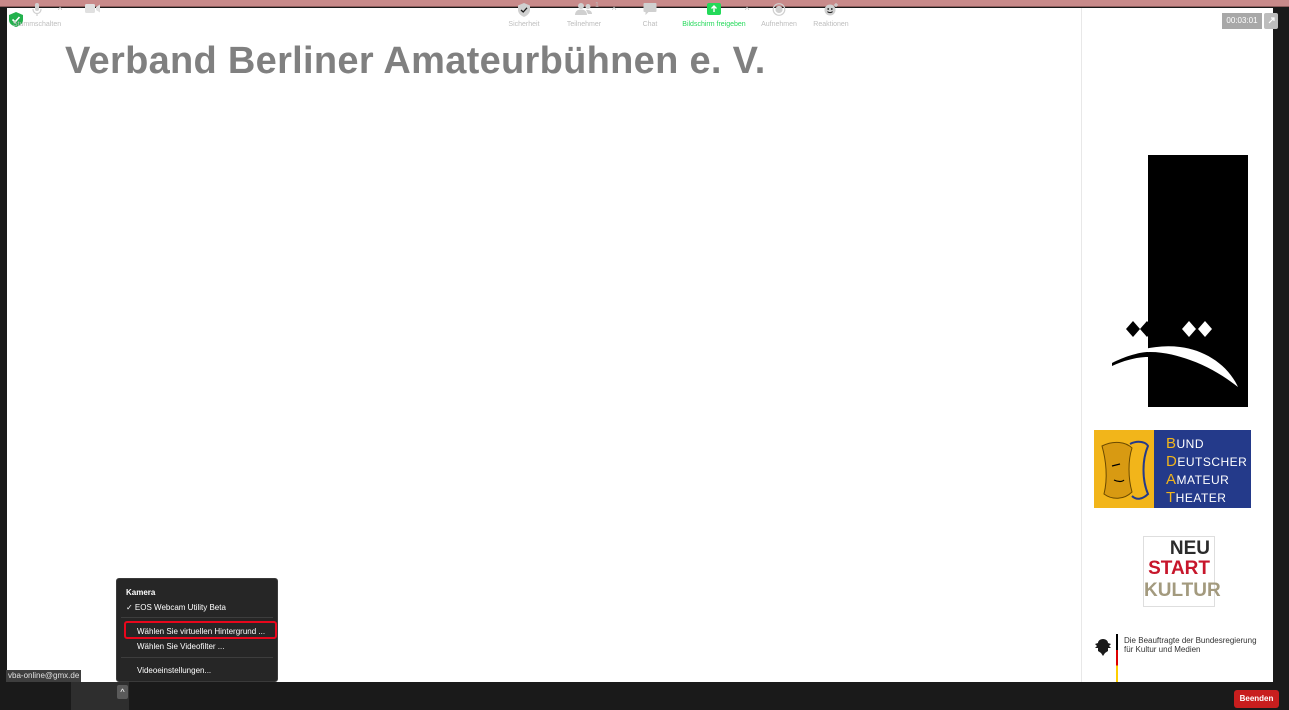 The height and width of the screenshot is (710, 1289). I want to click on annotation-highlight-box, so click(200, 630).